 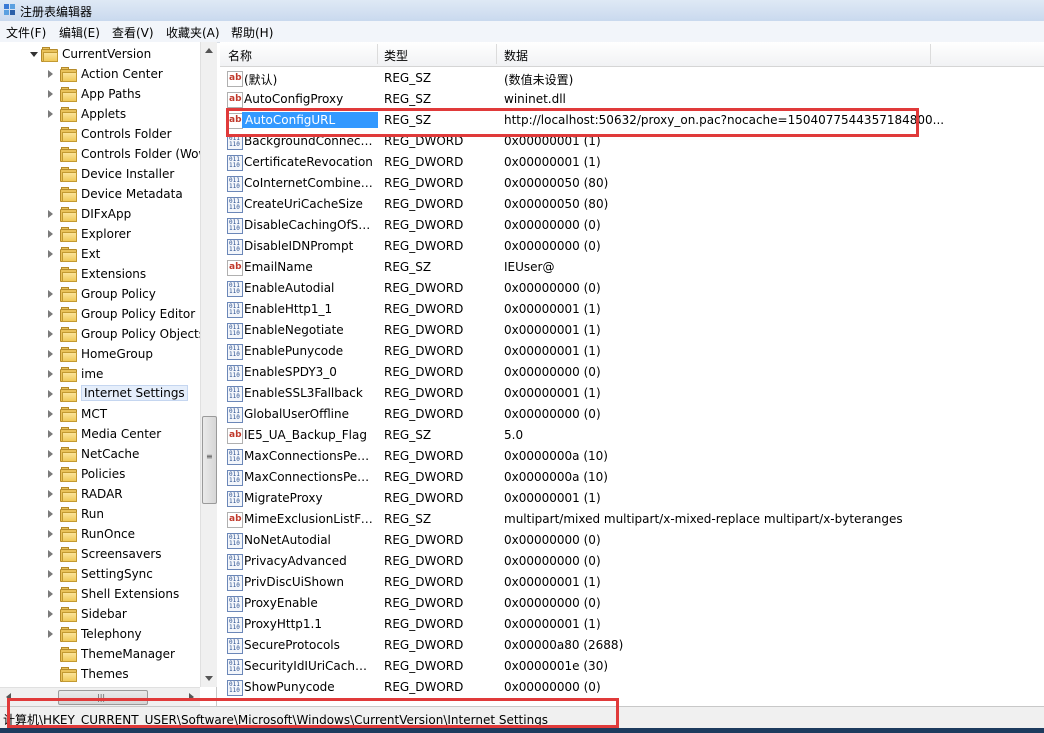 I want to click on tree-item-action-center: Action Center, so click(x=100, y=74).